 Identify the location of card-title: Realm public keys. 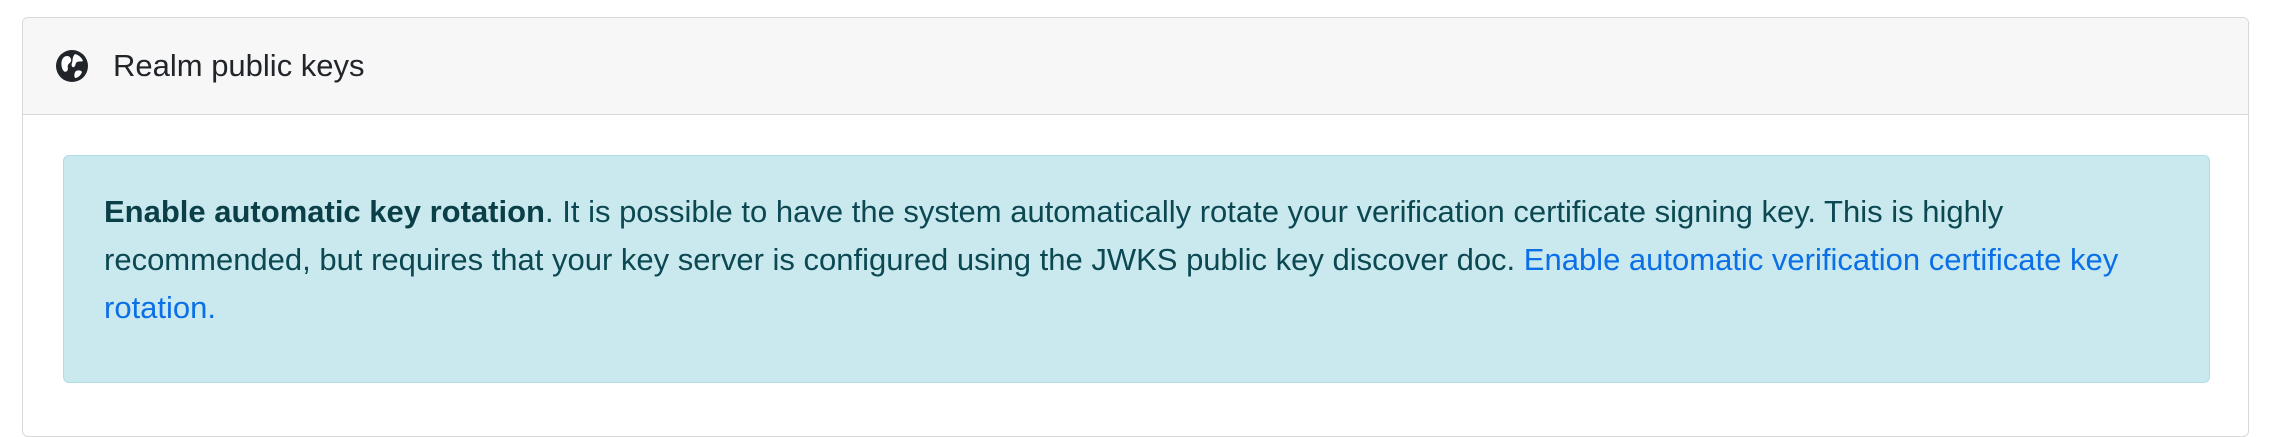
(239, 65).